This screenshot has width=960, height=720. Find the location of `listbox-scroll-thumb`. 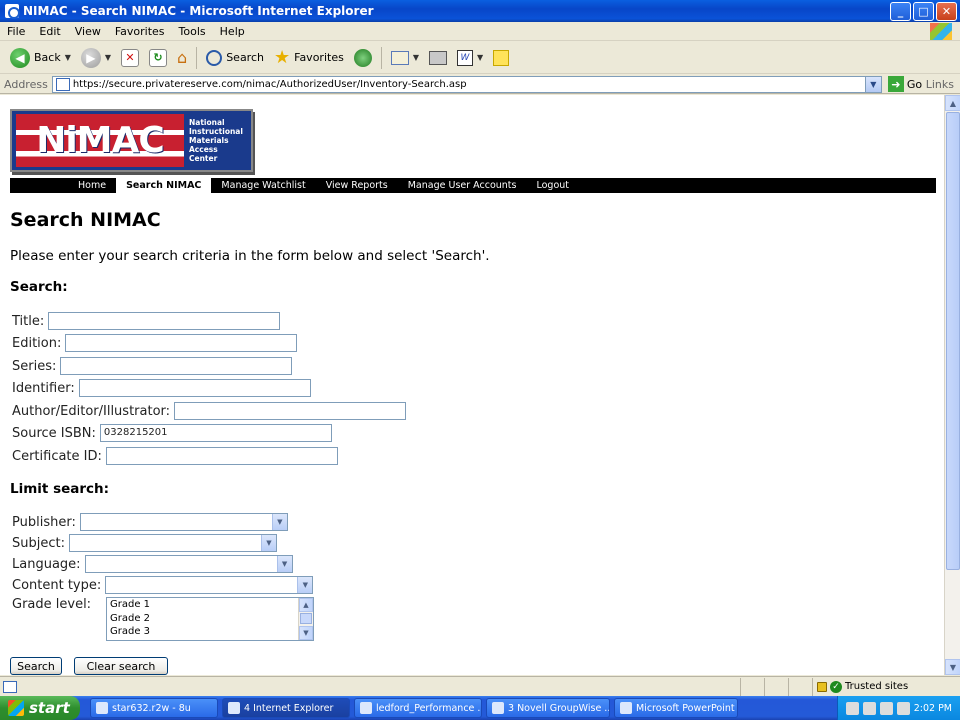

listbox-scroll-thumb is located at coordinates (306, 618).